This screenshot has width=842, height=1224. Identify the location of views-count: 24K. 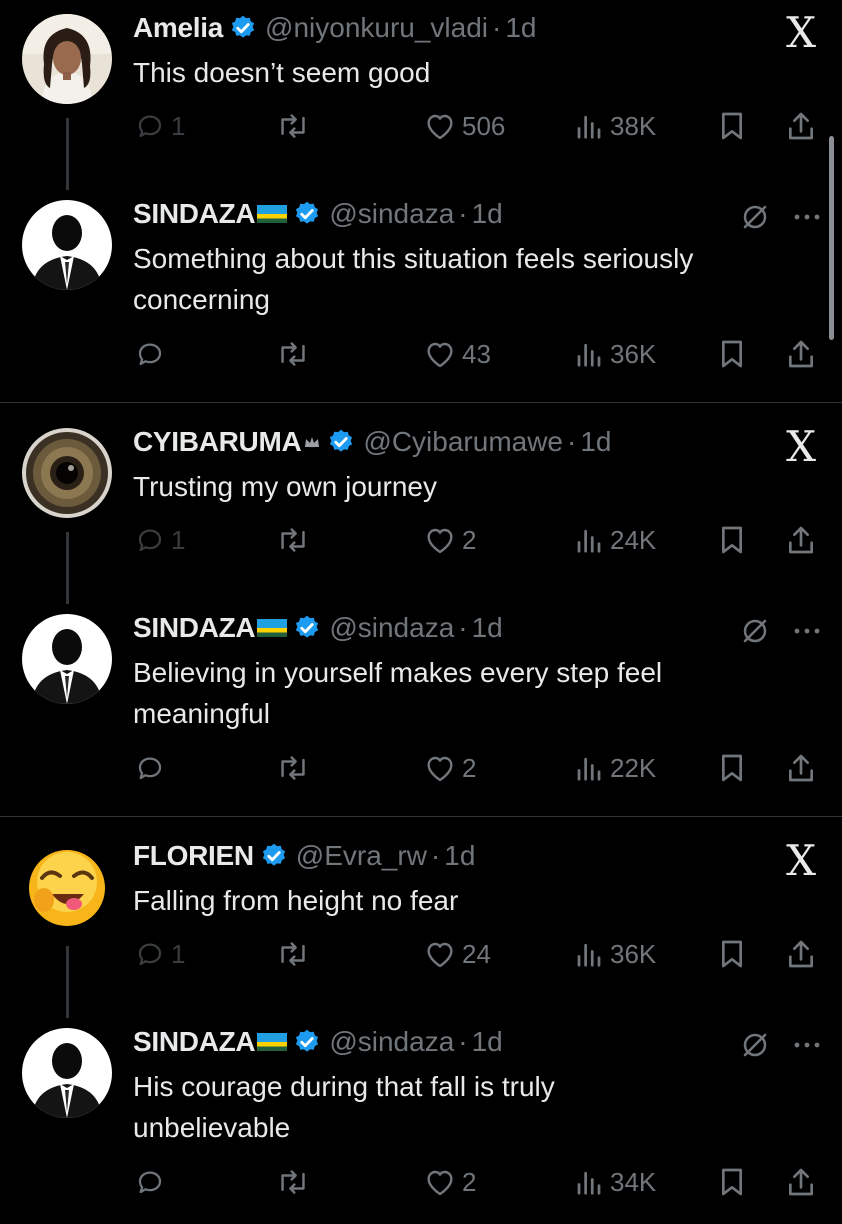
(633, 539).